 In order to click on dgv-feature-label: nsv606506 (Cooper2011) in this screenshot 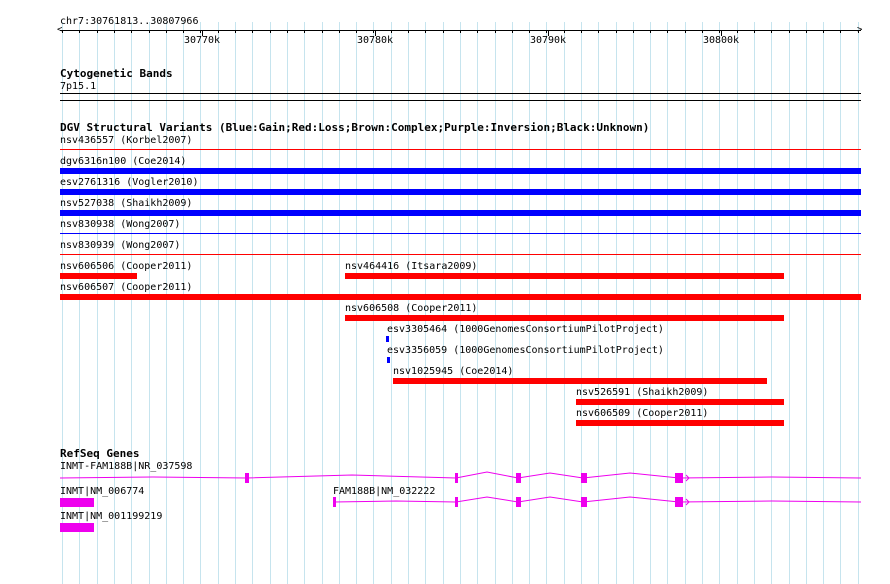, I will do `click(126, 266)`.